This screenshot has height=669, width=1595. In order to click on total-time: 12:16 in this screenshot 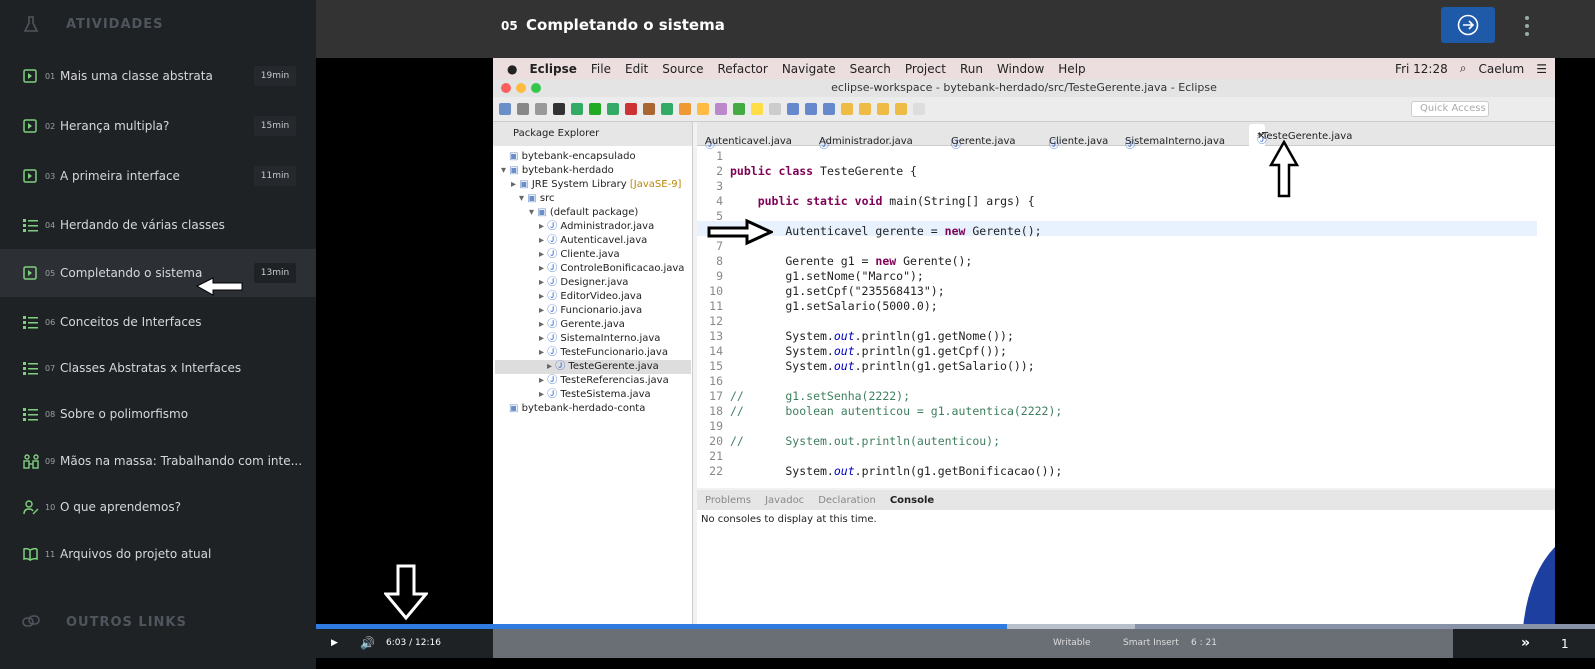, I will do `click(428, 643)`.